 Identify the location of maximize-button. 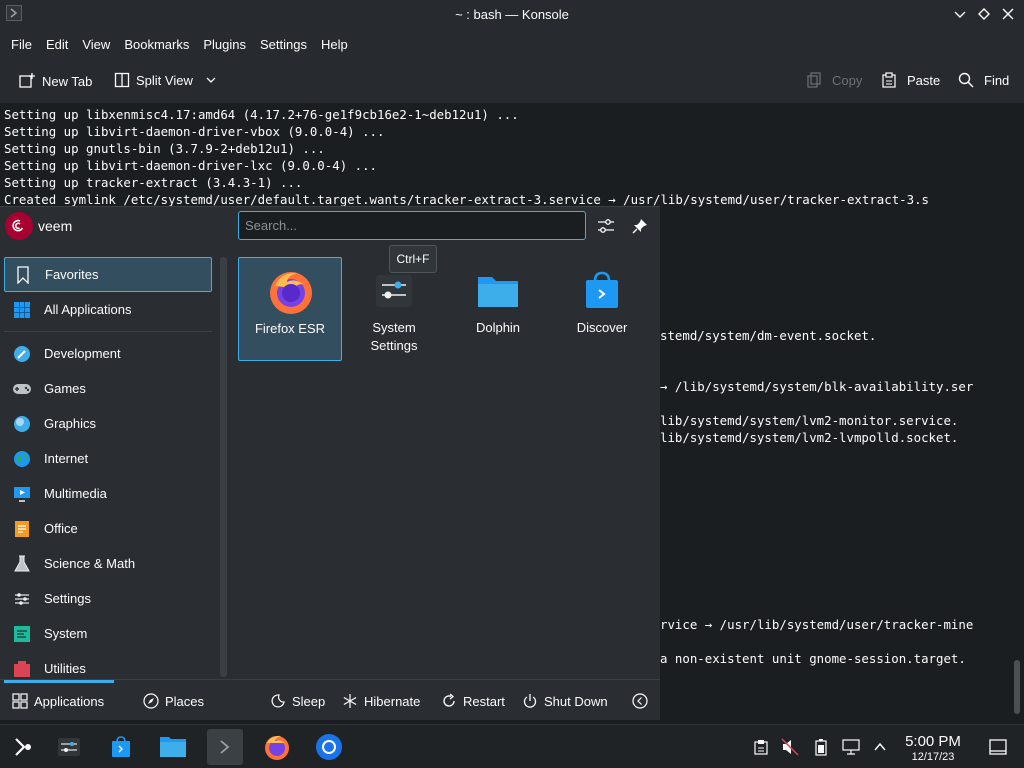
(984, 14).